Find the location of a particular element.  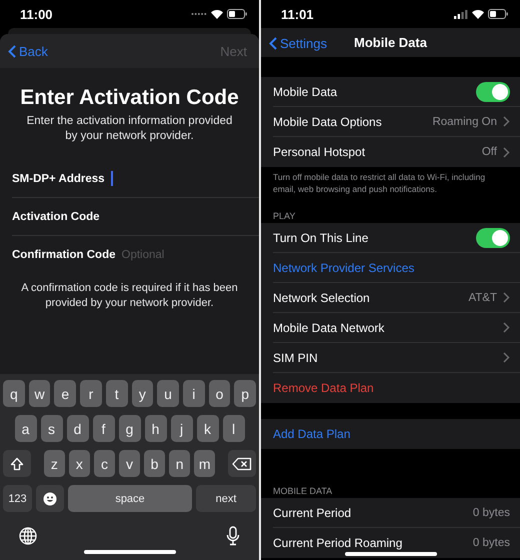

keyboard-key: g is located at coordinates (129, 428).